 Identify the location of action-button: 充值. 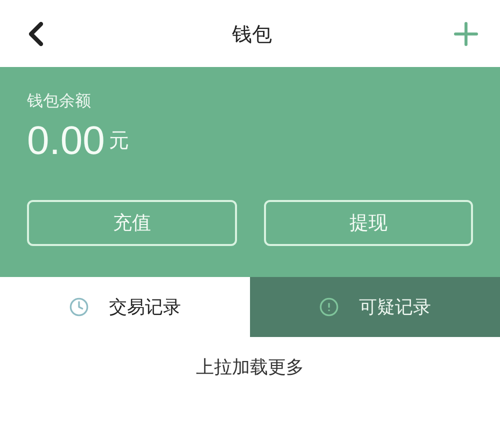
(131, 223).